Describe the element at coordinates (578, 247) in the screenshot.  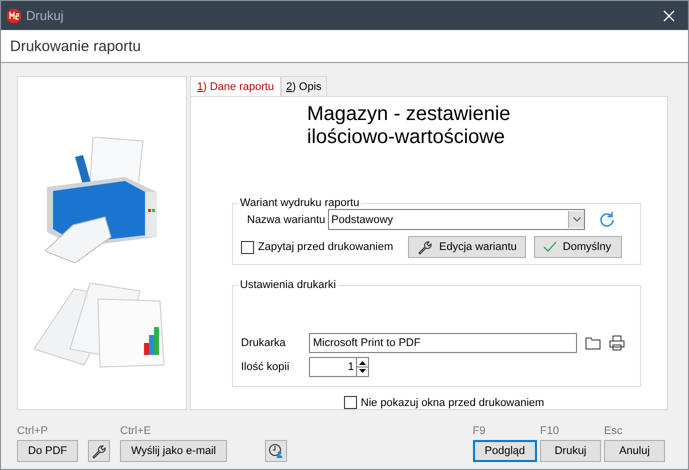
I see `default-button: Domyślny` at that location.